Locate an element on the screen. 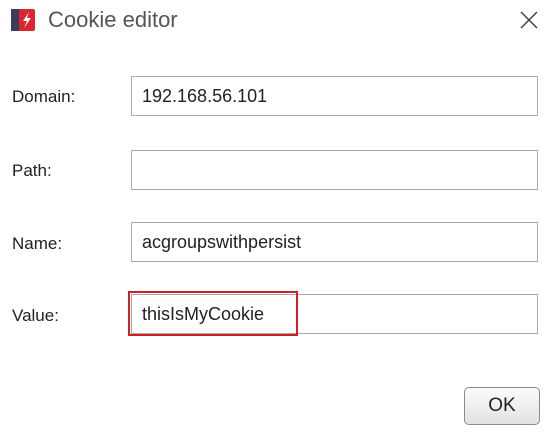  path-label: Path: is located at coordinates (32, 170).